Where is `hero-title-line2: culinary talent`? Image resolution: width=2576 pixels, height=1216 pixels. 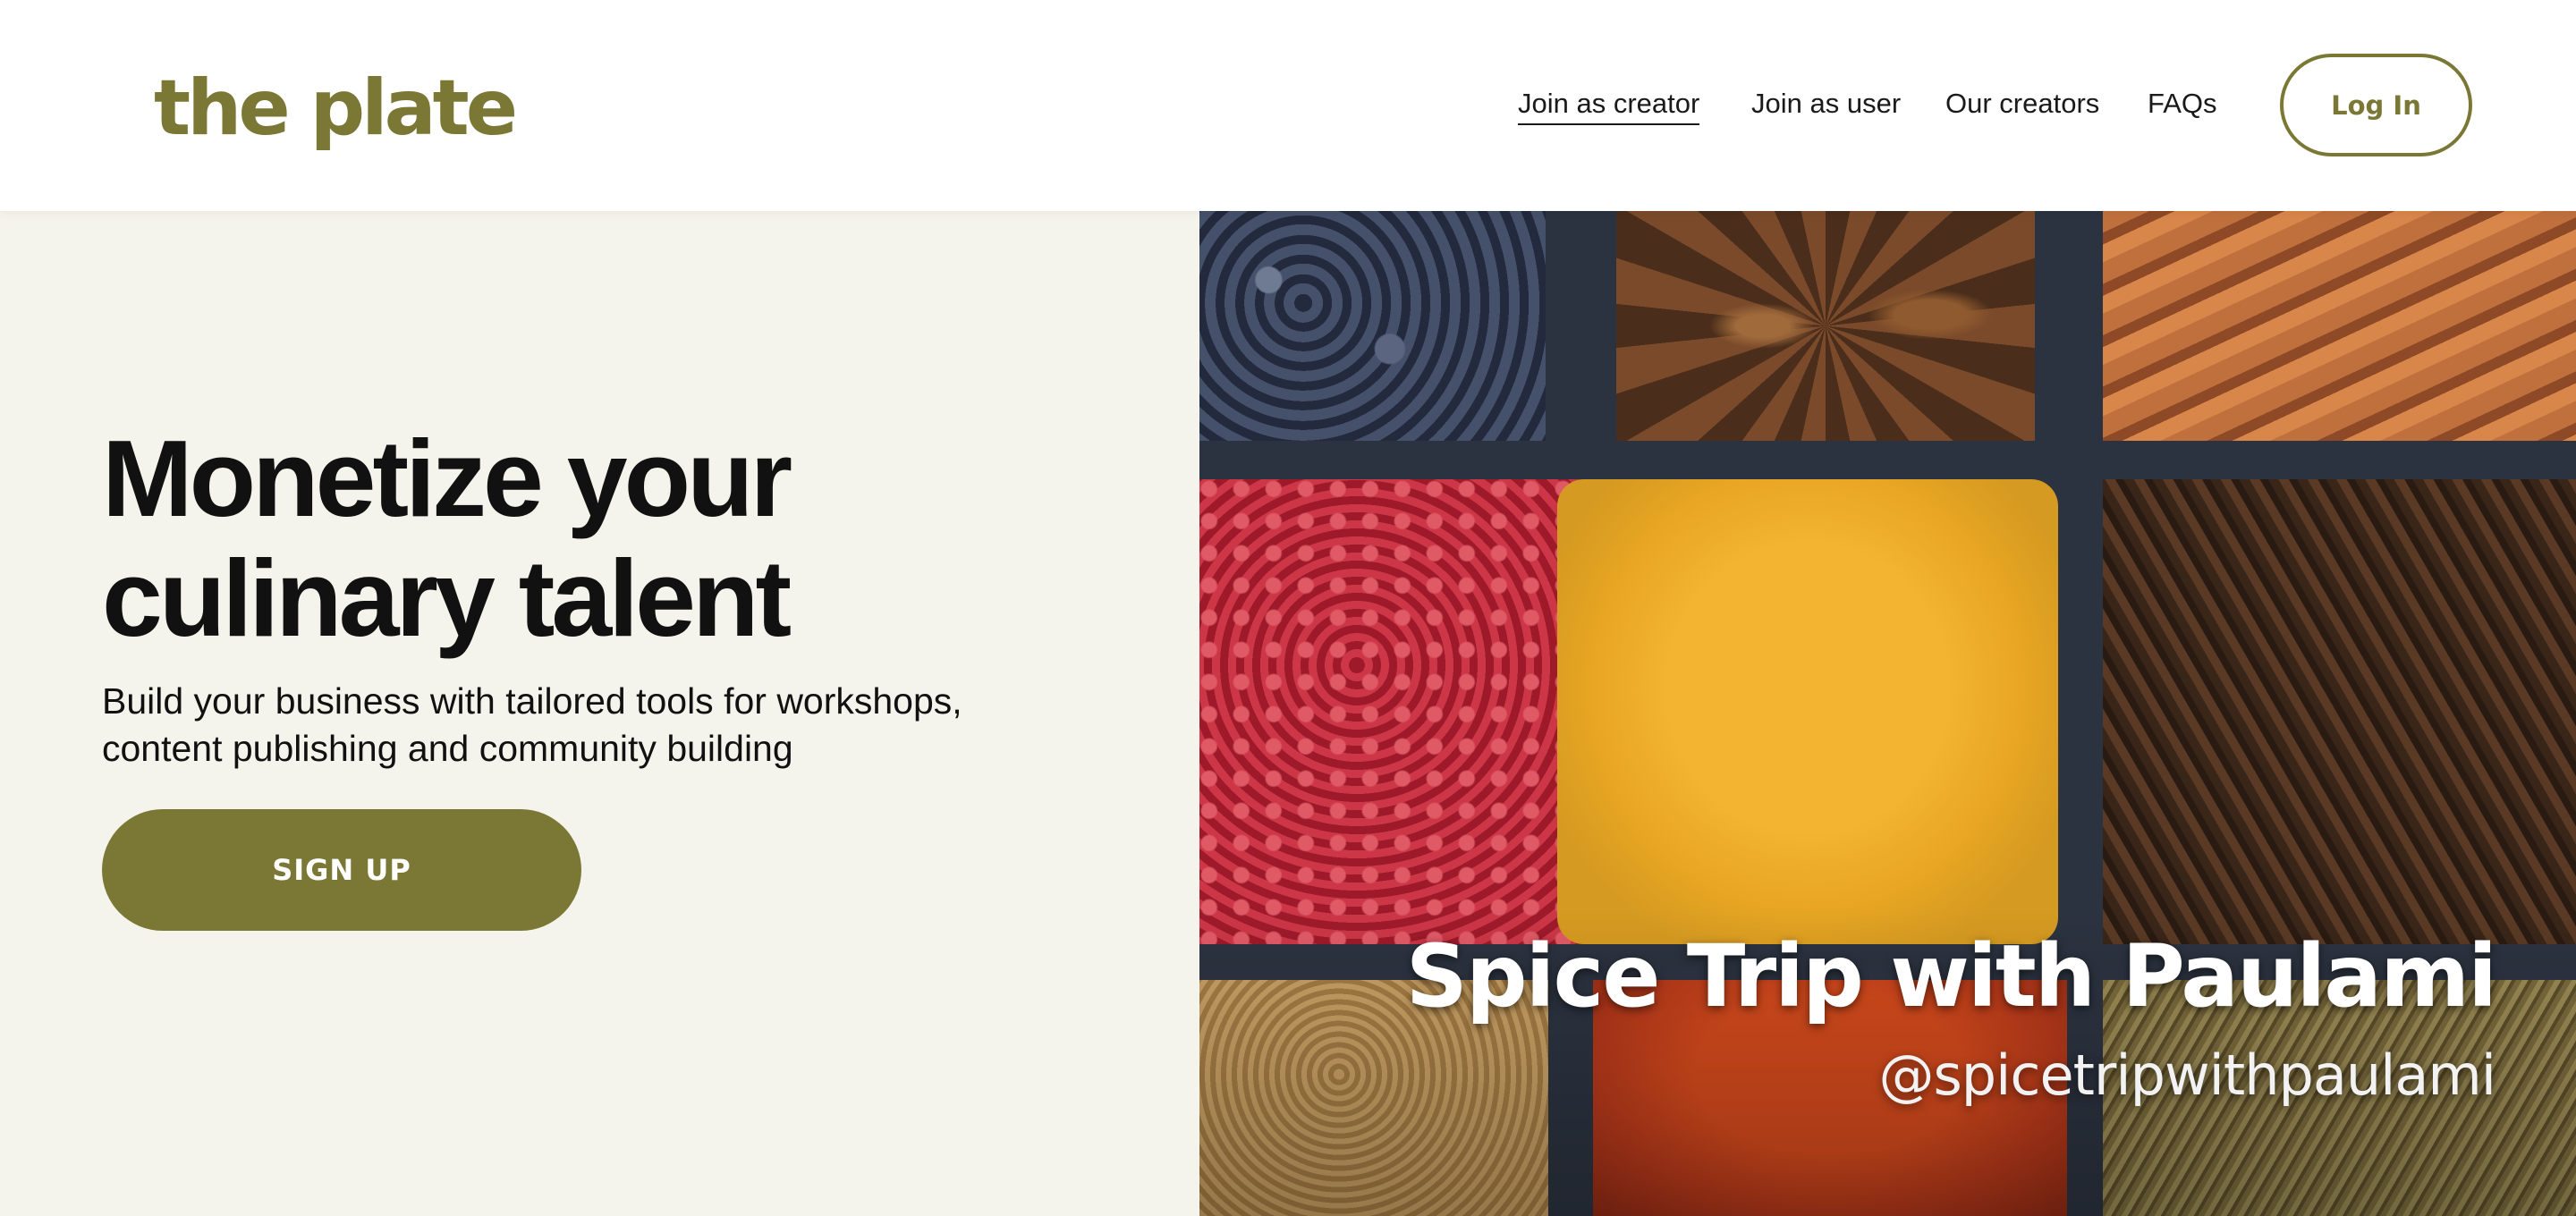 hero-title-line2: culinary talent is located at coordinates (447, 598).